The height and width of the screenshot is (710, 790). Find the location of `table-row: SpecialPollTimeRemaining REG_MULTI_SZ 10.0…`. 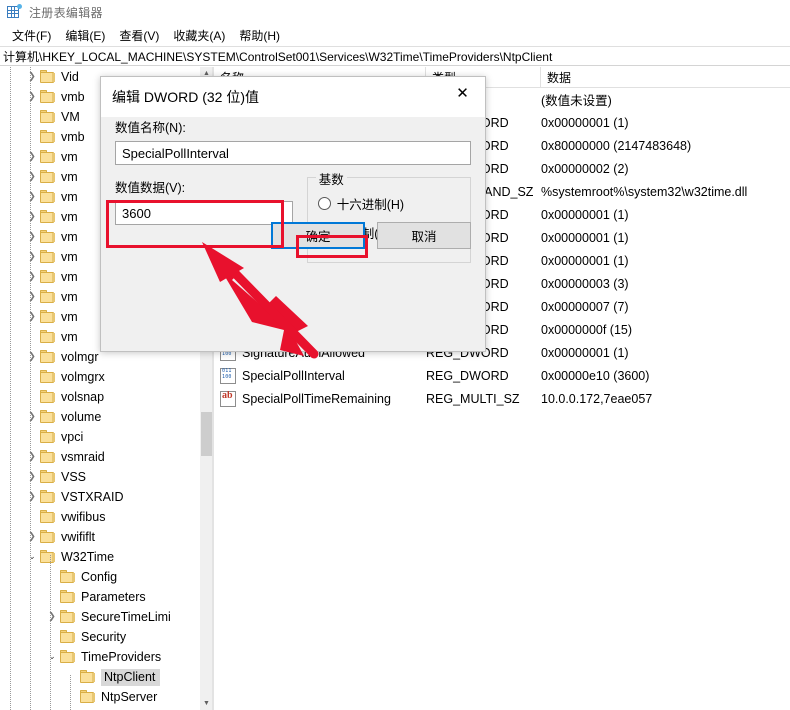

table-row: SpecialPollTimeRemaining REG_MULTI_SZ 10.0… is located at coordinates (502, 398).